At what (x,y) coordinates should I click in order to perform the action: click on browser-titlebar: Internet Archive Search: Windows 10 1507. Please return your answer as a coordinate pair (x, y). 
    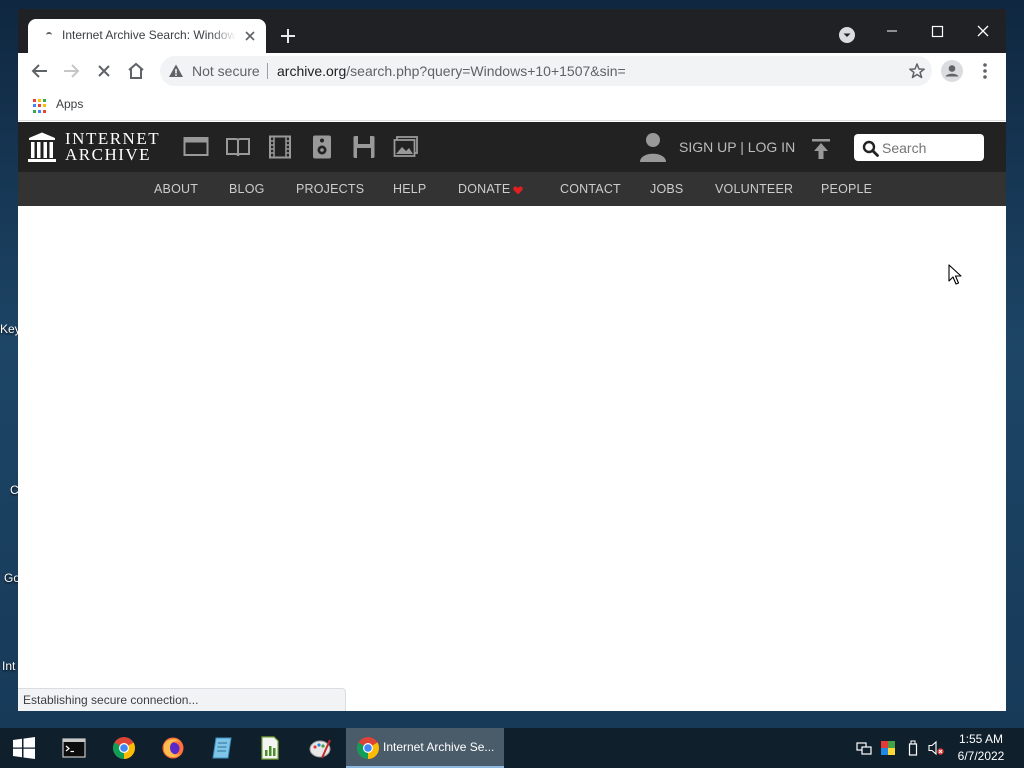
    Looking at the image, I should click on (512, 31).